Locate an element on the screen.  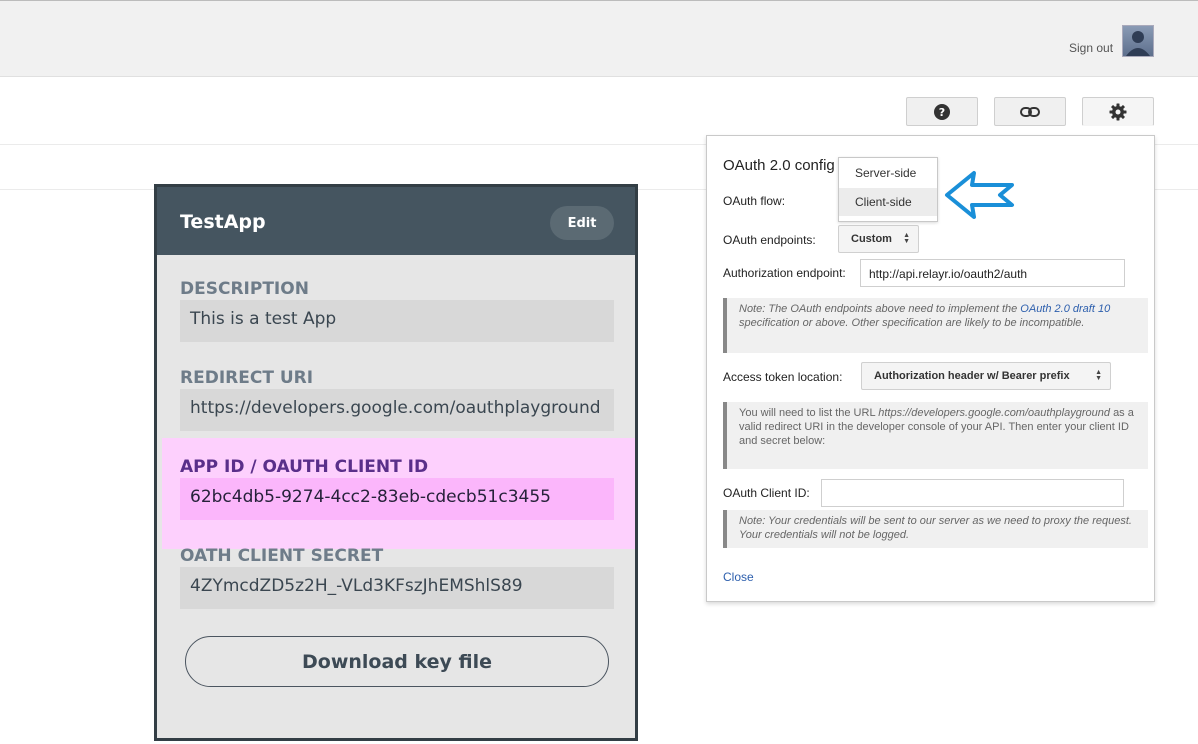
help-icon: ? is located at coordinates (942, 111).